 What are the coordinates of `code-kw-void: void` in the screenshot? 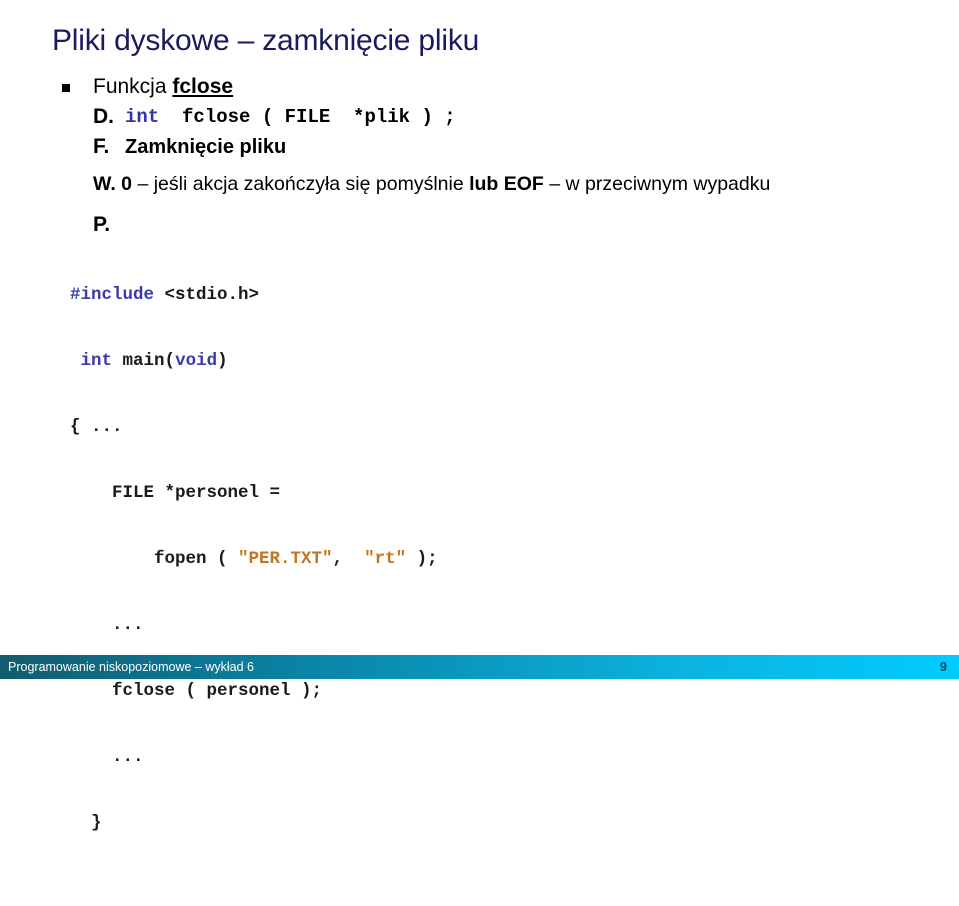 It's located at (196, 361).